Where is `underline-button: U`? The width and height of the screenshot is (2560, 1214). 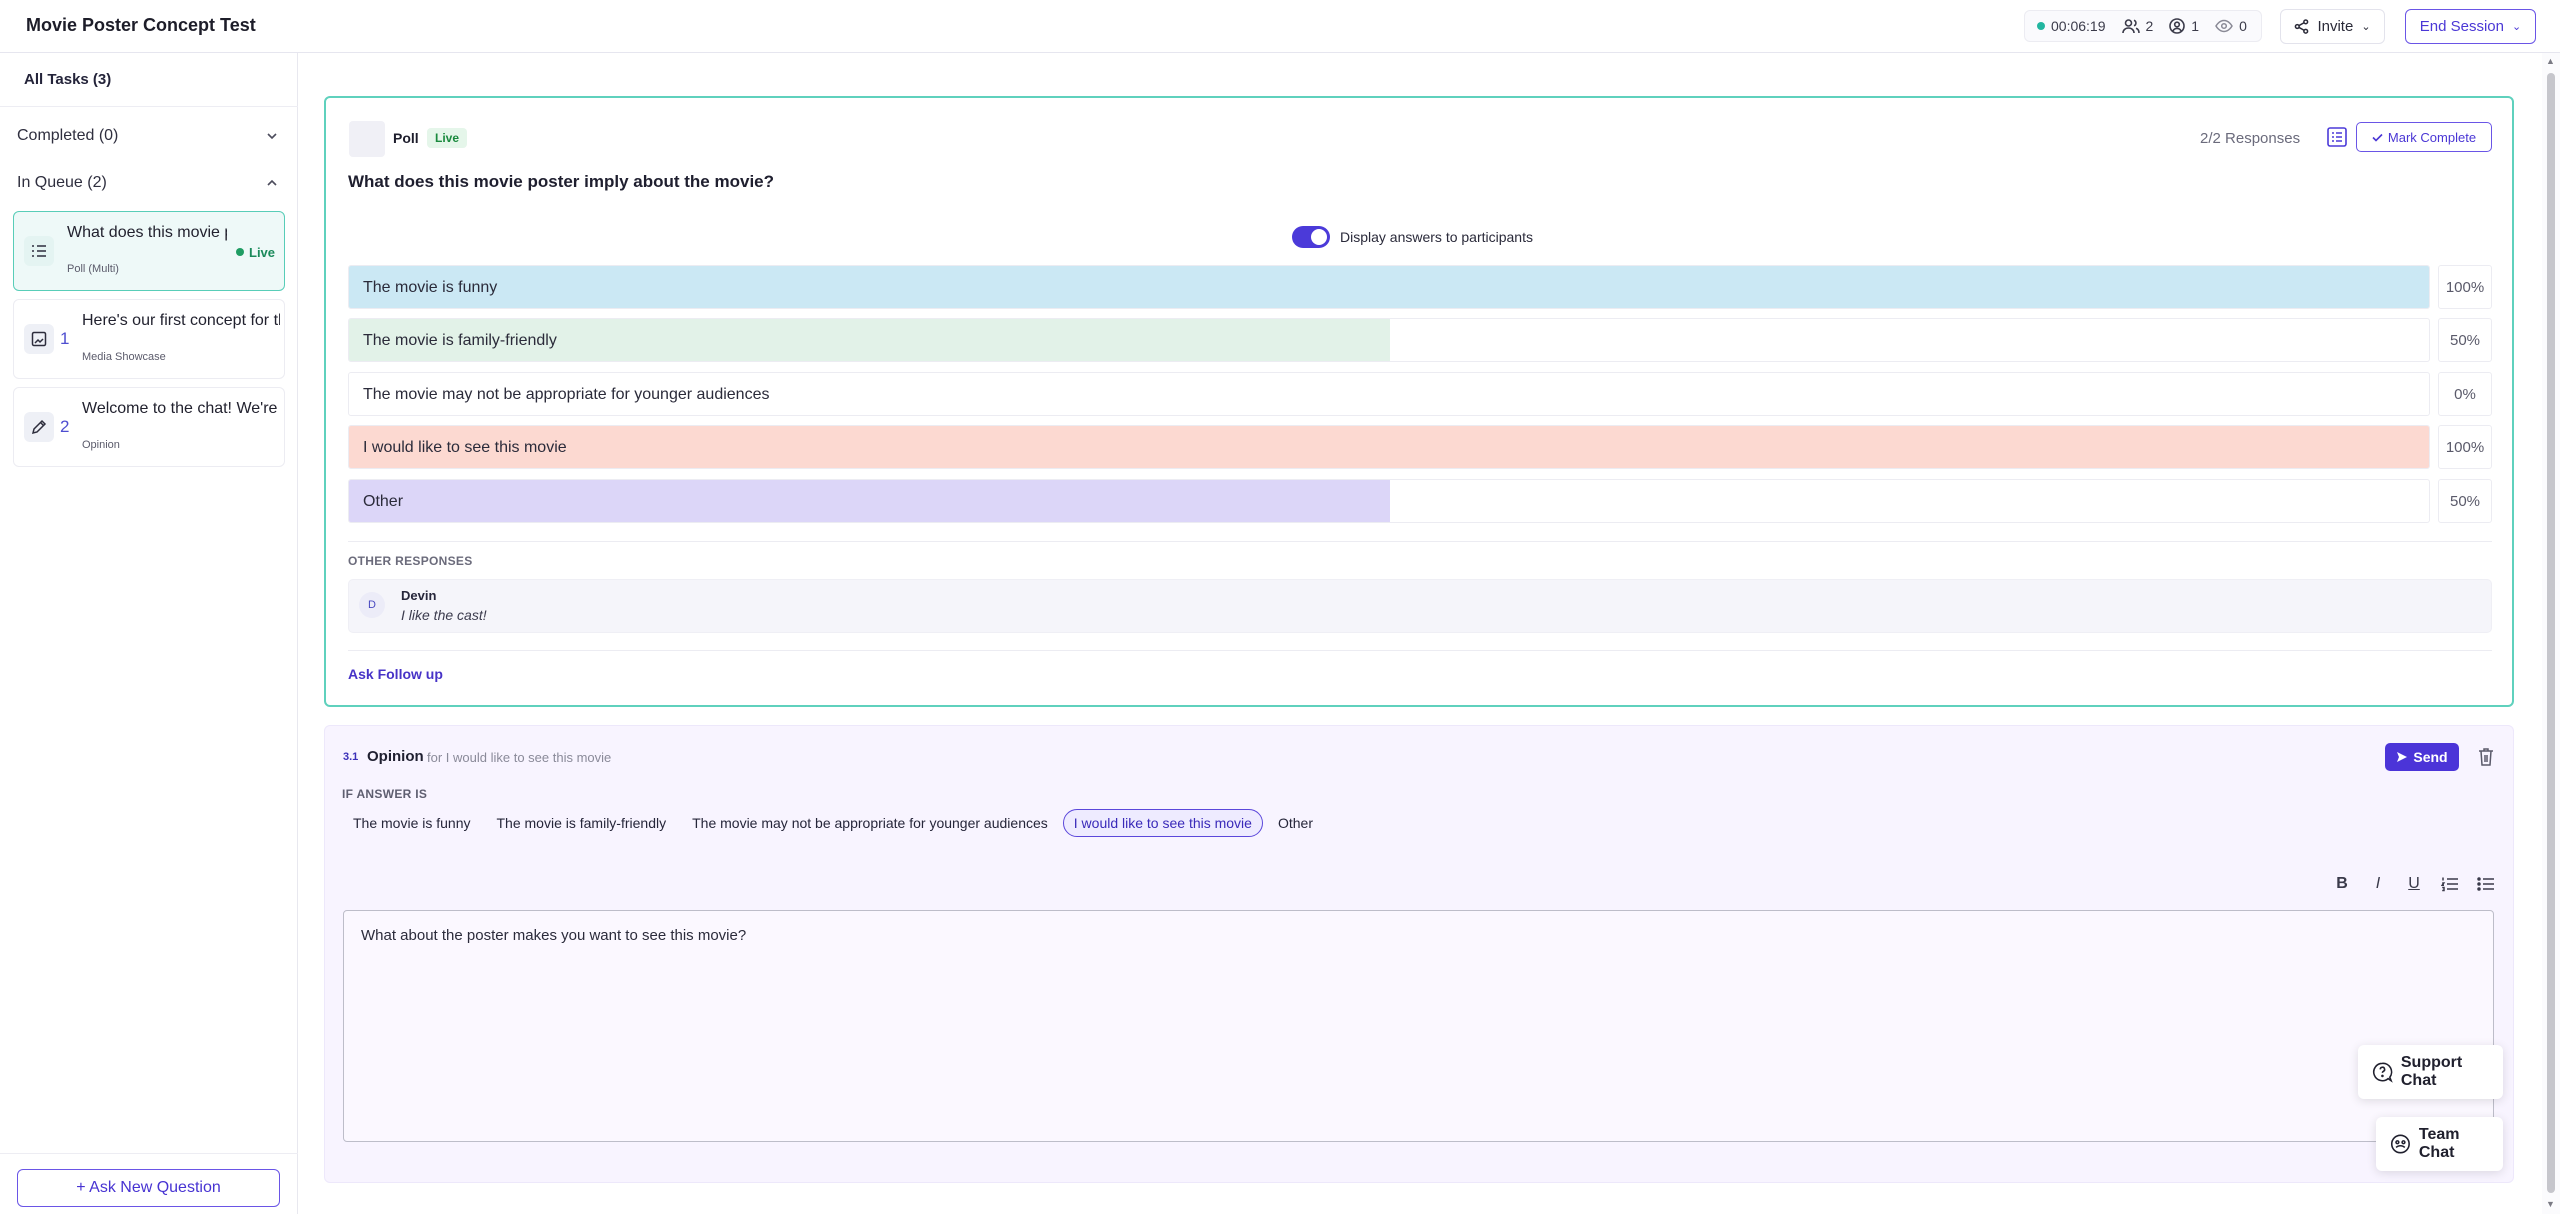 underline-button: U is located at coordinates (2414, 884).